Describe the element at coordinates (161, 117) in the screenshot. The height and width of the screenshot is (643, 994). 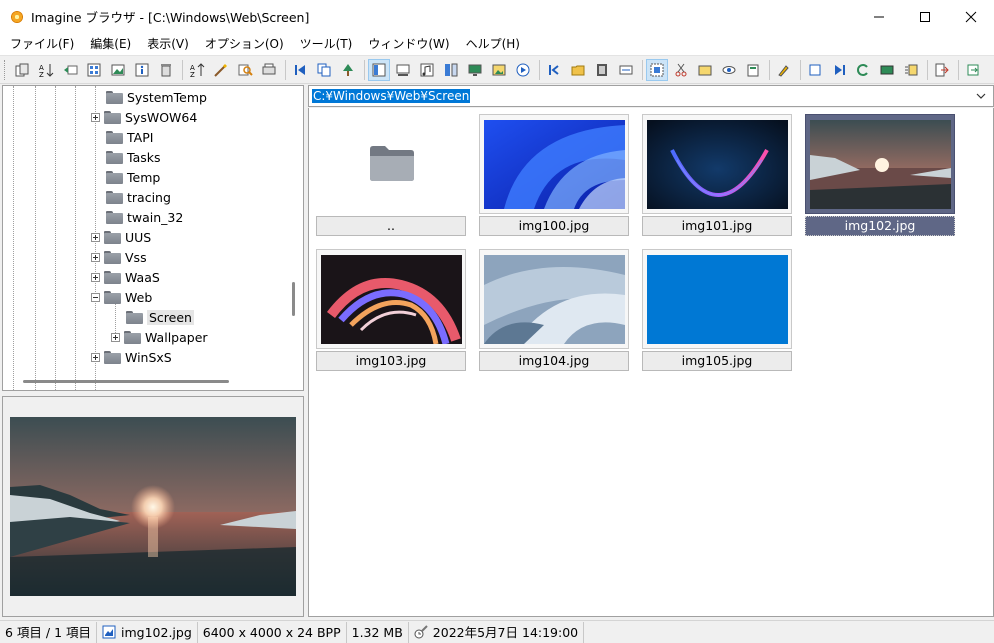
I see `tree-item-label: SysWOW64` at that location.